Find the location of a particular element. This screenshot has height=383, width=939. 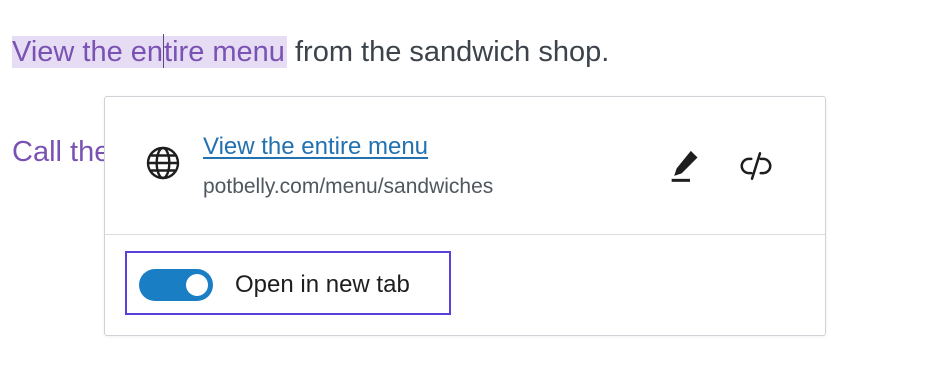

globe-icon is located at coordinates (163, 163).